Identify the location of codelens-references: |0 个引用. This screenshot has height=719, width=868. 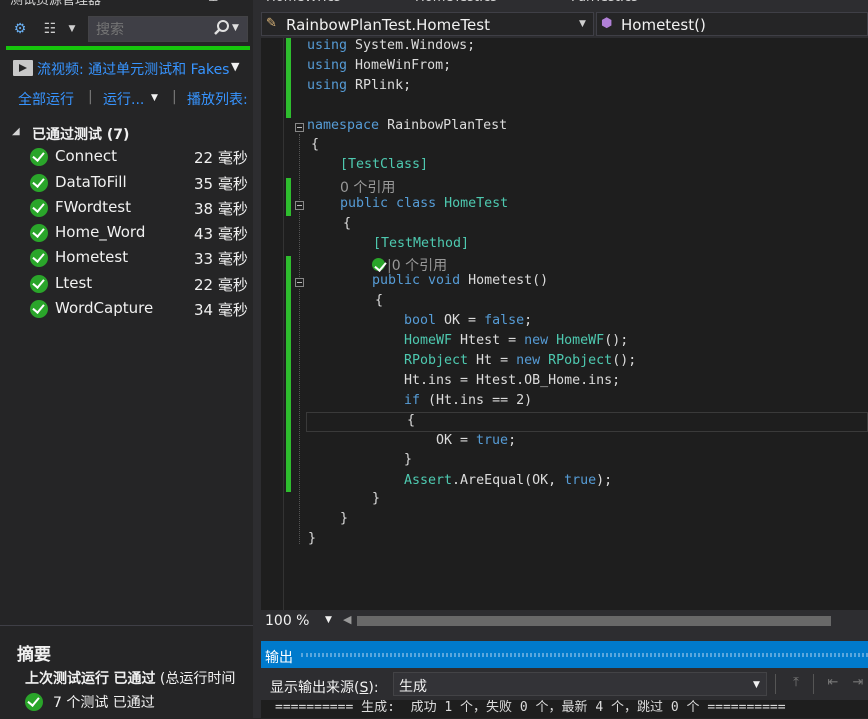
(409, 265).